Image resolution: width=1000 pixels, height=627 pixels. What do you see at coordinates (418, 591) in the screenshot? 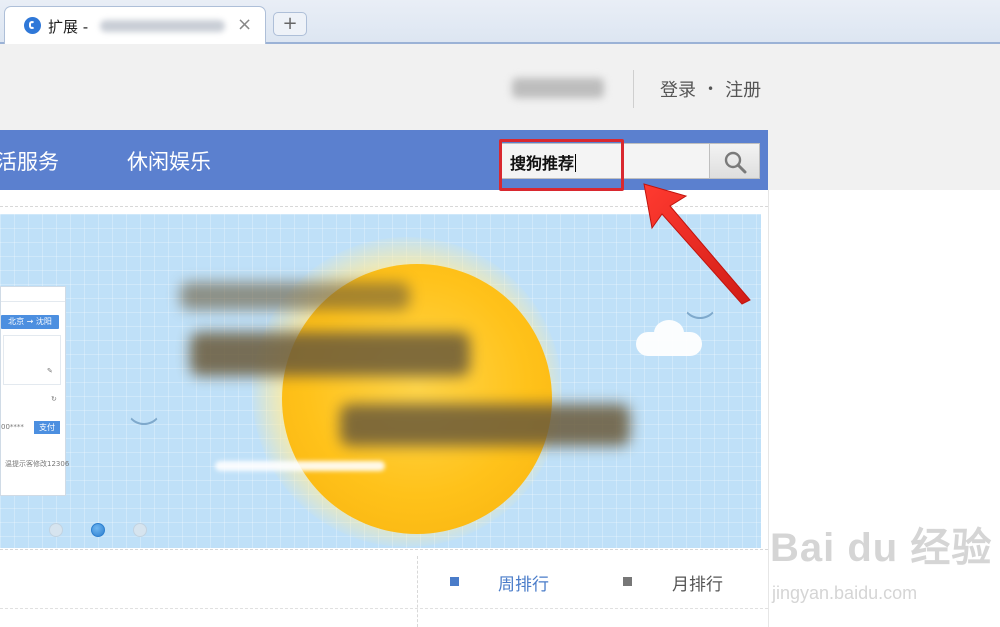
I see `ranking-divider` at bounding box center [418, 591].